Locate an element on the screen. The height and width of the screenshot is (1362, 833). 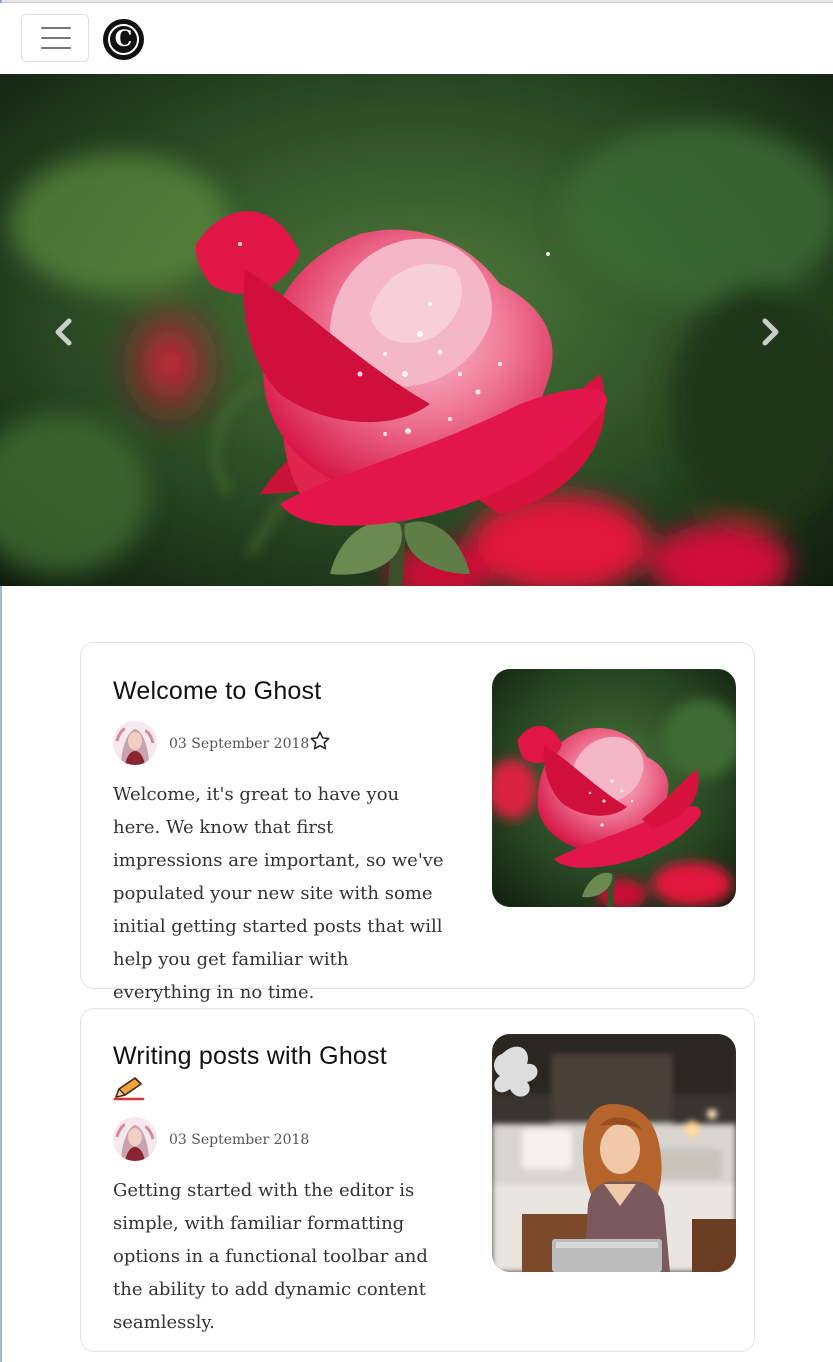
site-logo: C is located at coordinates (123, 39).